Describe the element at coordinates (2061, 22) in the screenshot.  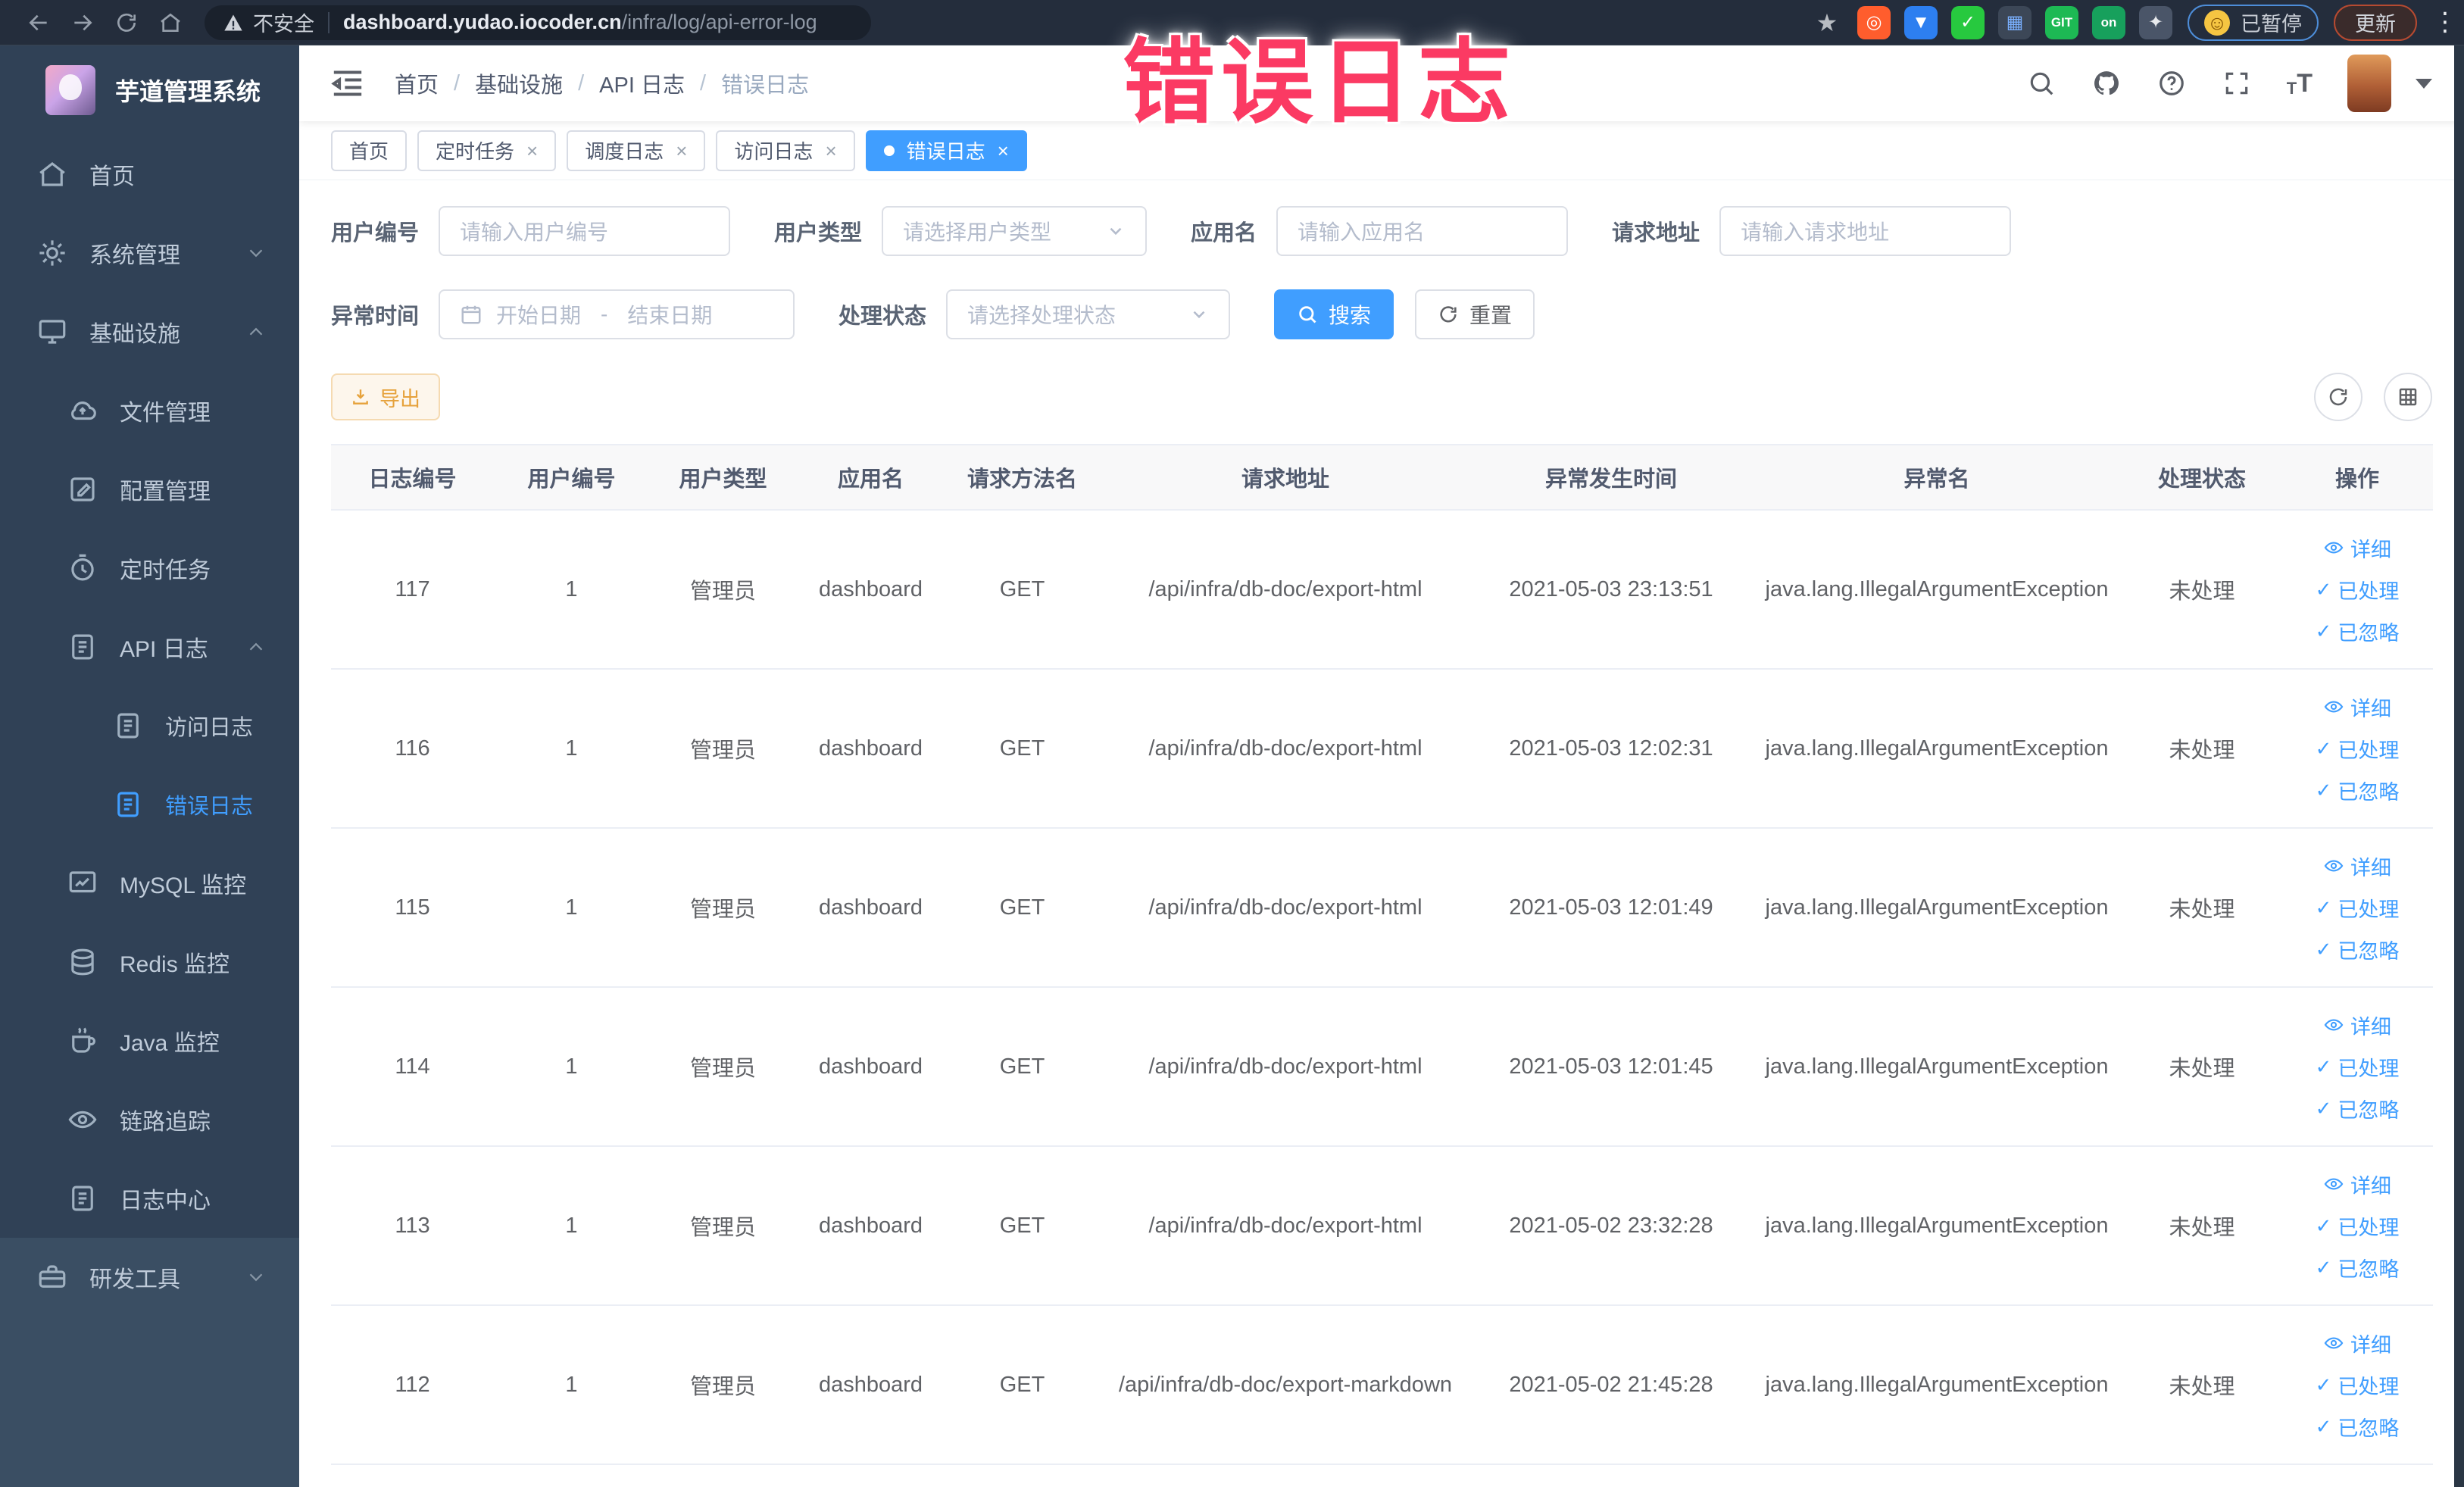
I see `ext-git-icon: GIT` at that location.